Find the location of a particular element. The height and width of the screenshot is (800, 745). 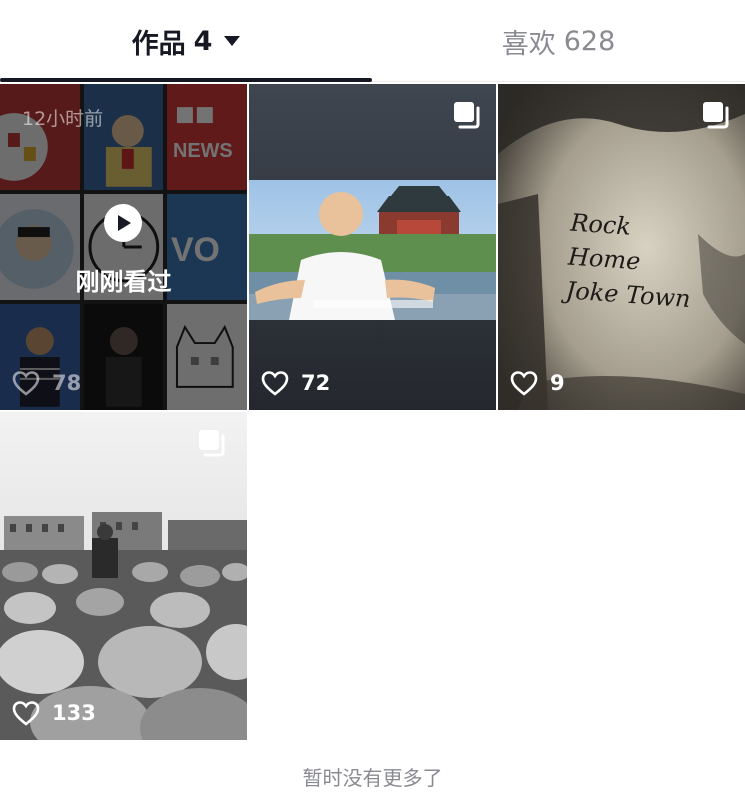

tab-works: 作品 4 is located at coordinates (186, 41).